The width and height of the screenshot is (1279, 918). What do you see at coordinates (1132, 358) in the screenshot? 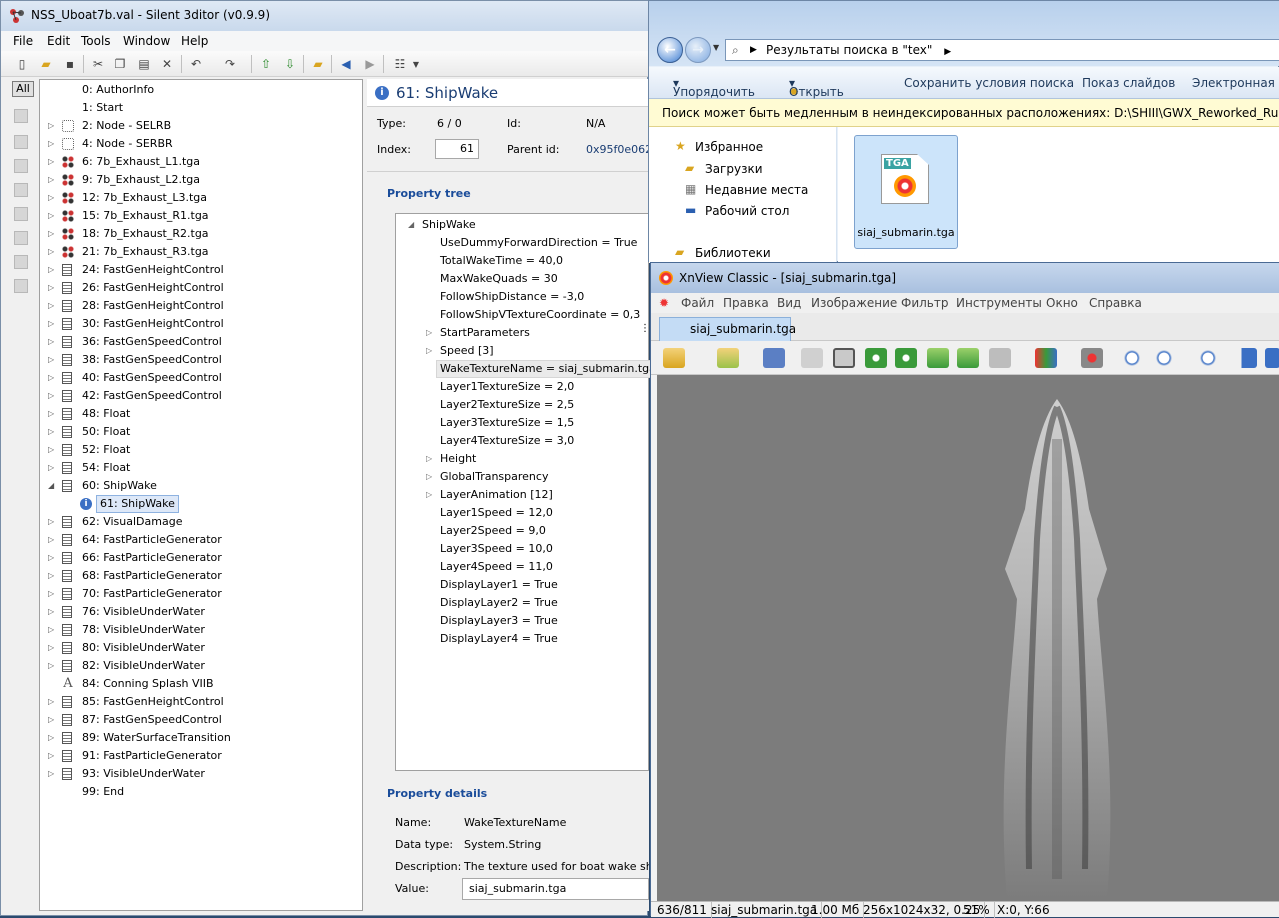
I see `zoom-in-icon` at bounding box center [1132, 358].